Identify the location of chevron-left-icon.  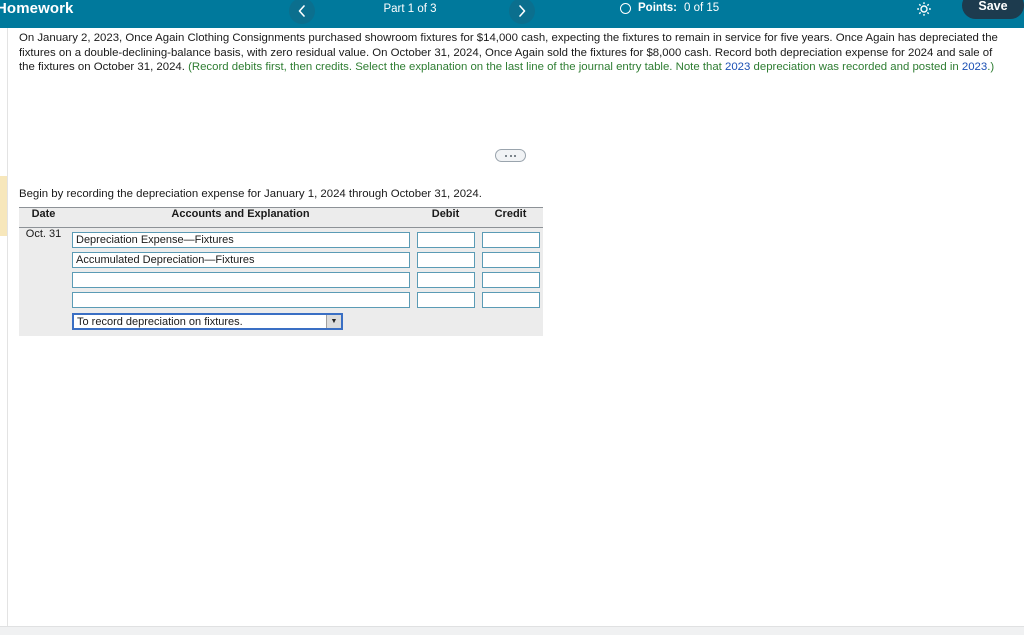
(301, 11).